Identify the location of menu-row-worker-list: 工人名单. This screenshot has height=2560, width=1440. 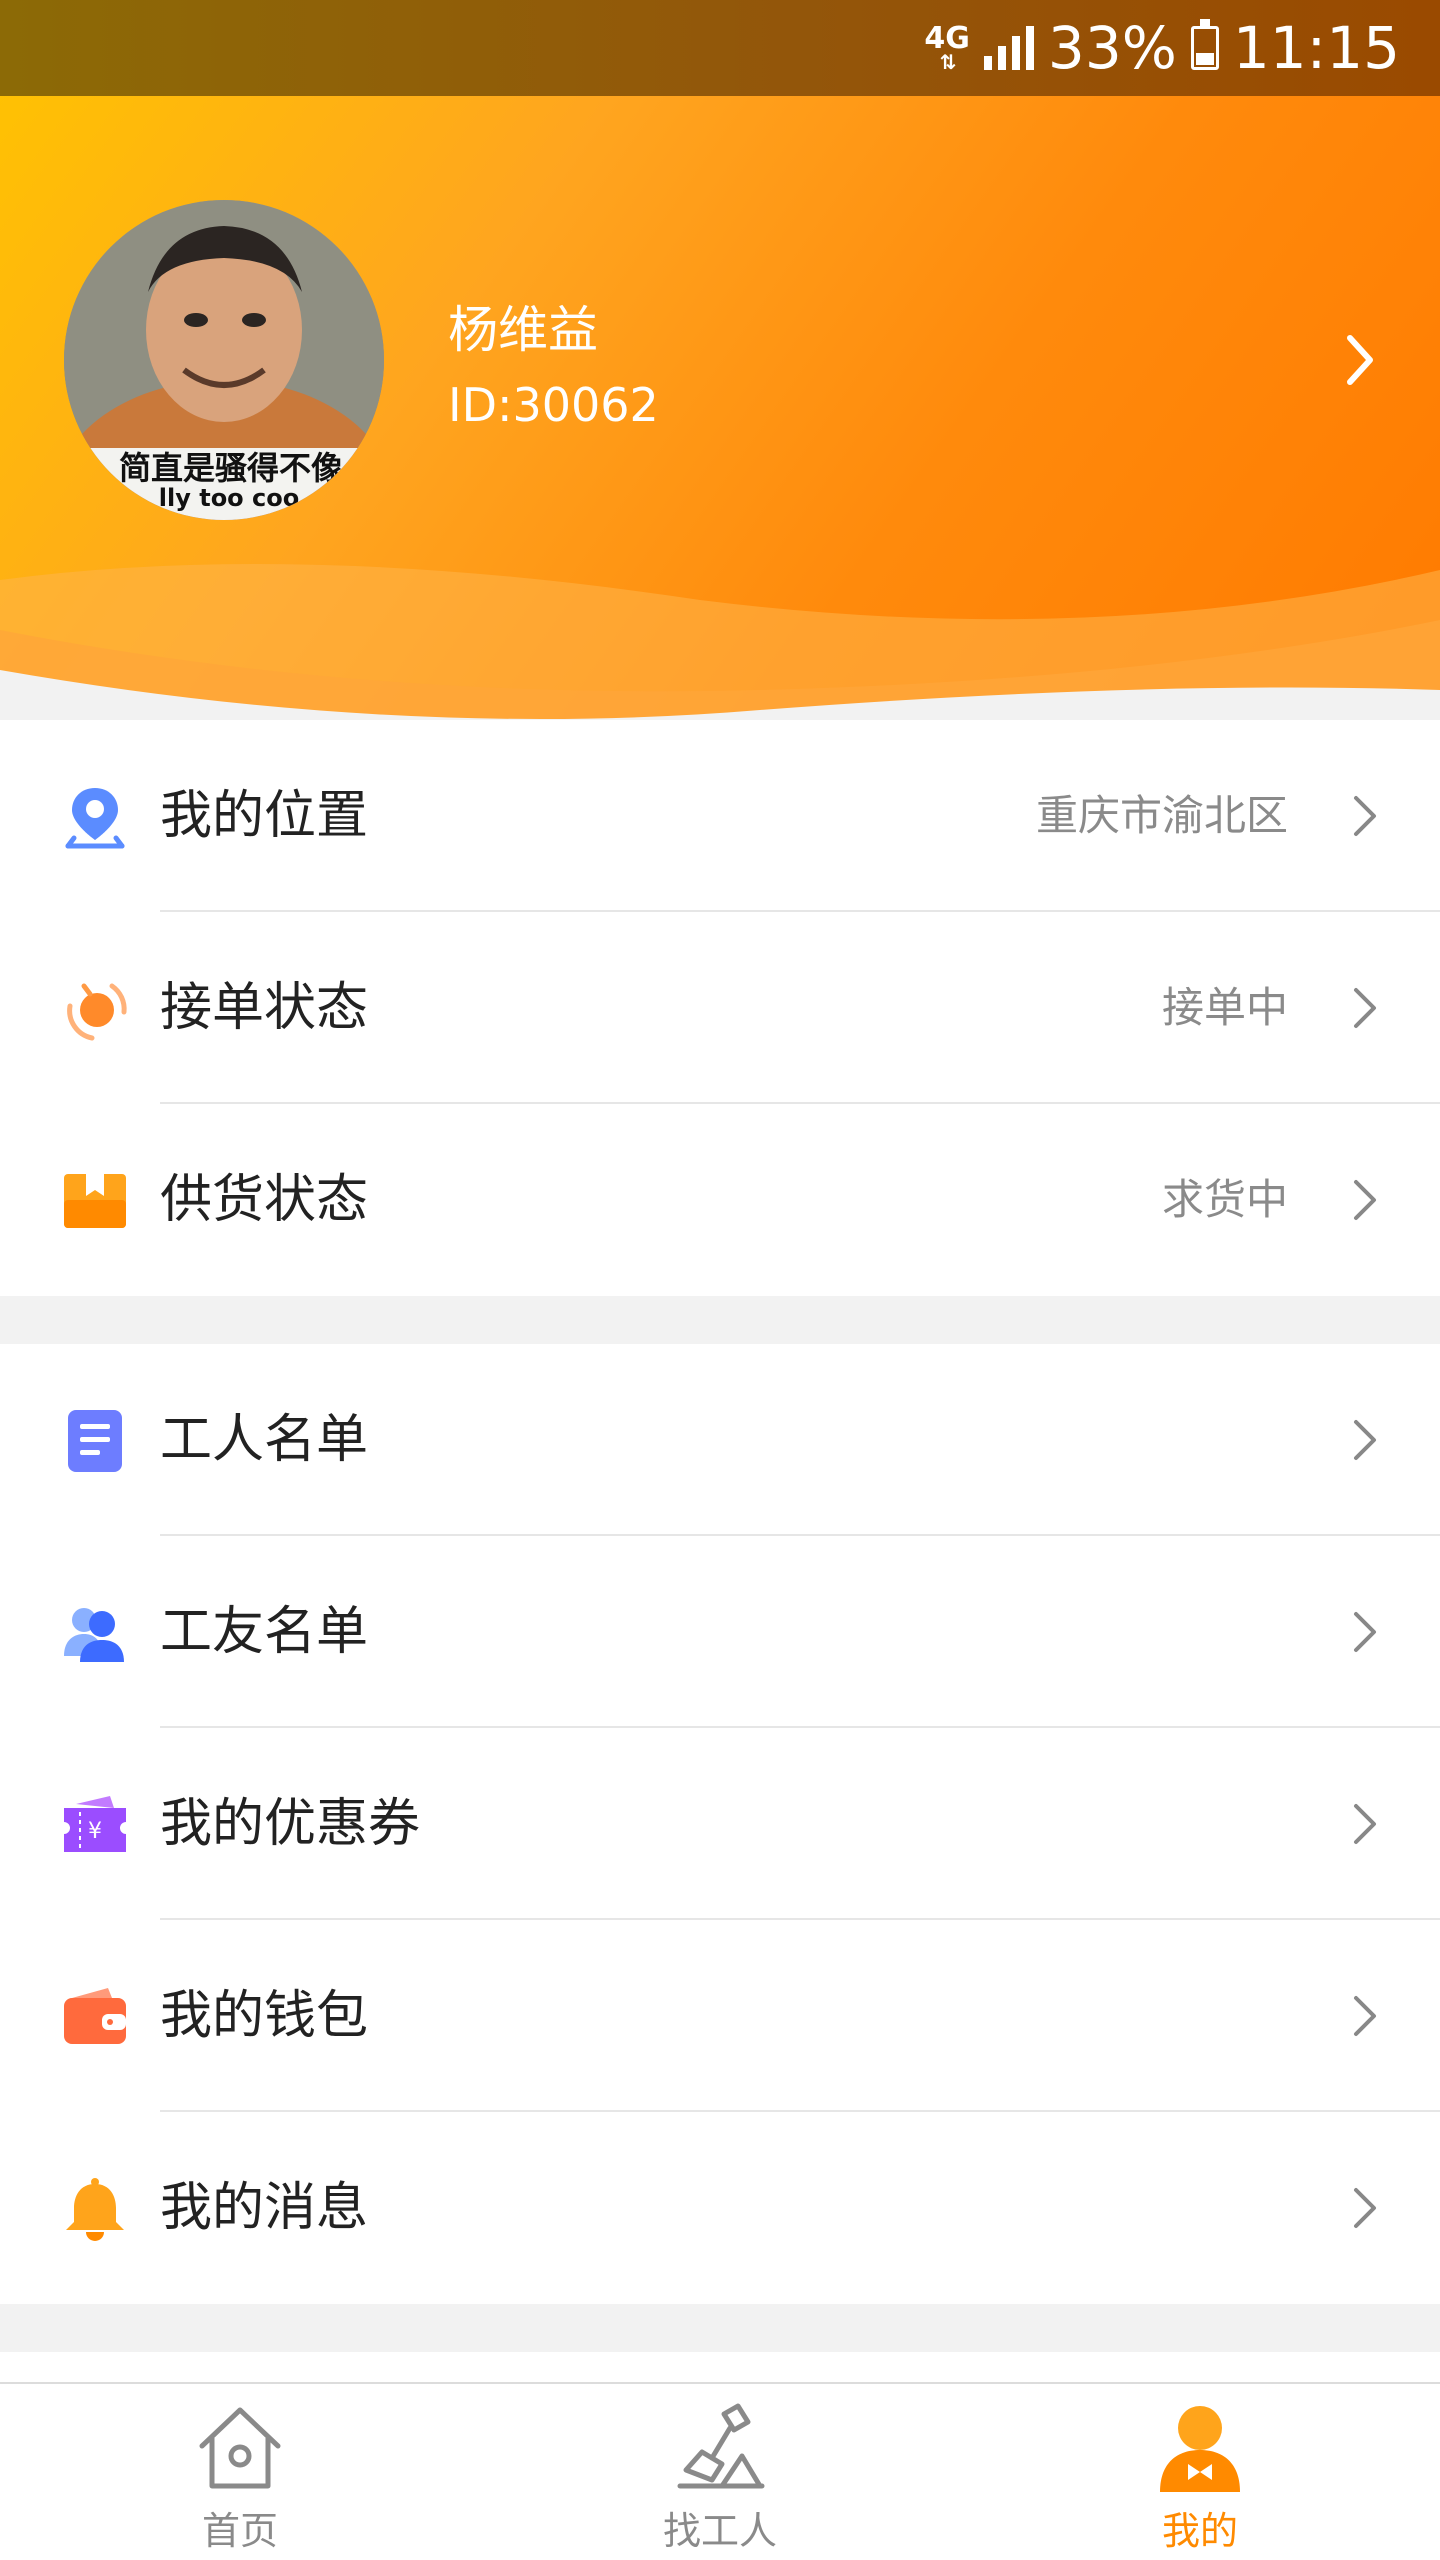
(720, 1440).